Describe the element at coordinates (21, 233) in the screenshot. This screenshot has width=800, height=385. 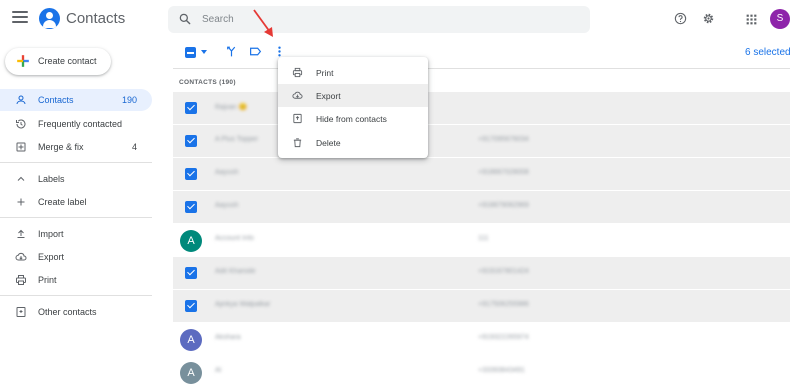
I see `upload-icon` at that location.